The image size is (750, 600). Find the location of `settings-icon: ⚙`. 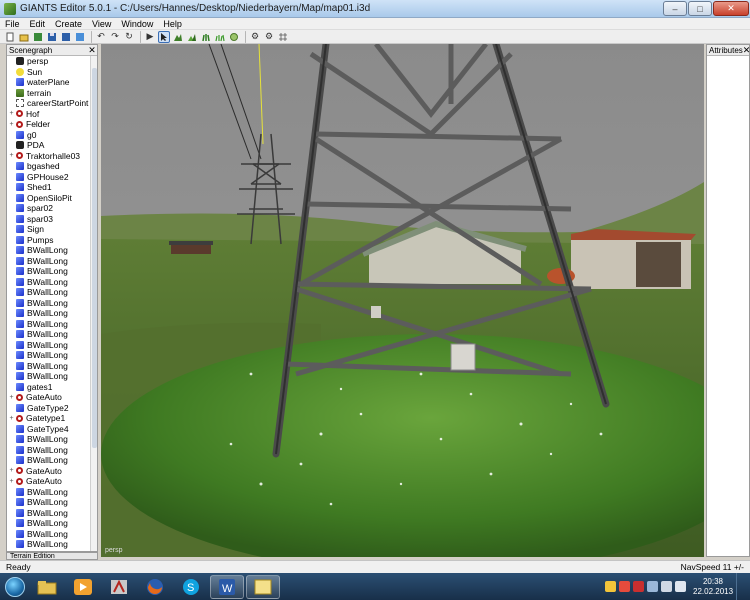

settings-icon: ⚙ is located at coordinates (269, 37).